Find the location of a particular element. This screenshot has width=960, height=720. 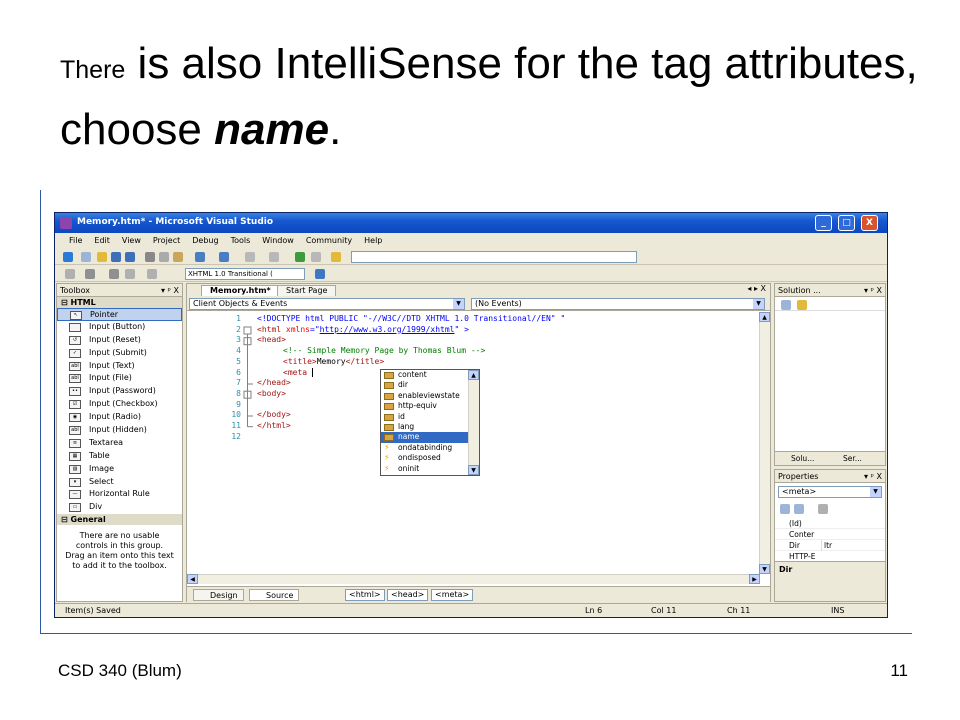

menu-help: Help is located at coordinates (373, 241).